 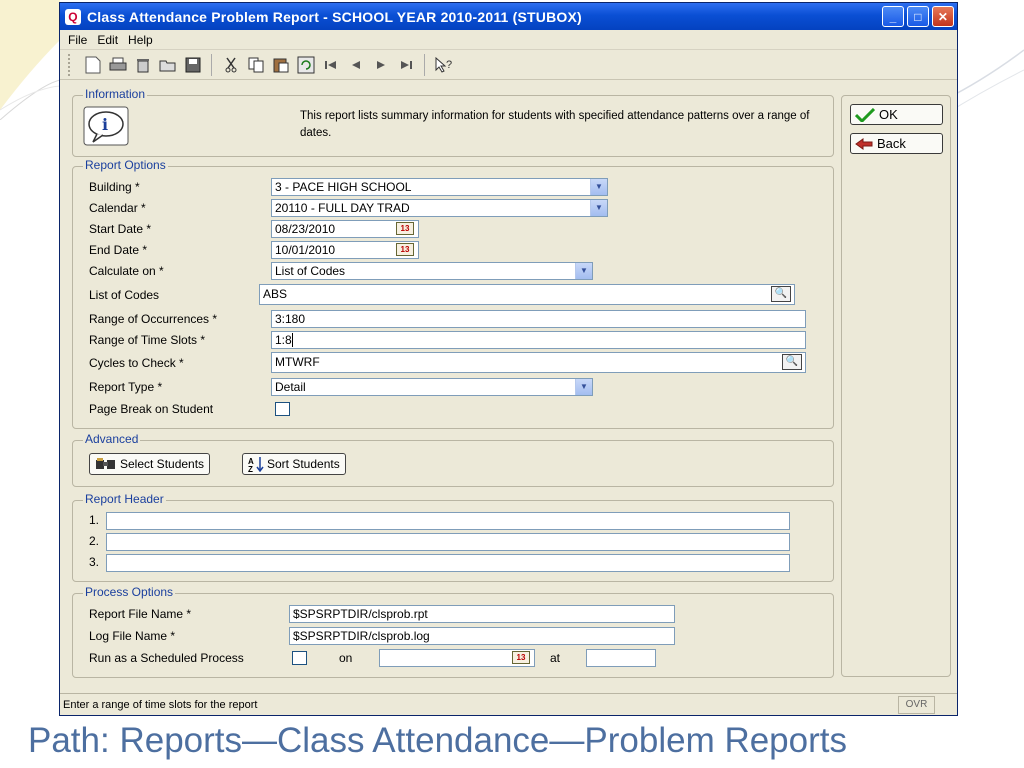 I want to click on checkmark-icon, so click(x=865, y=114).